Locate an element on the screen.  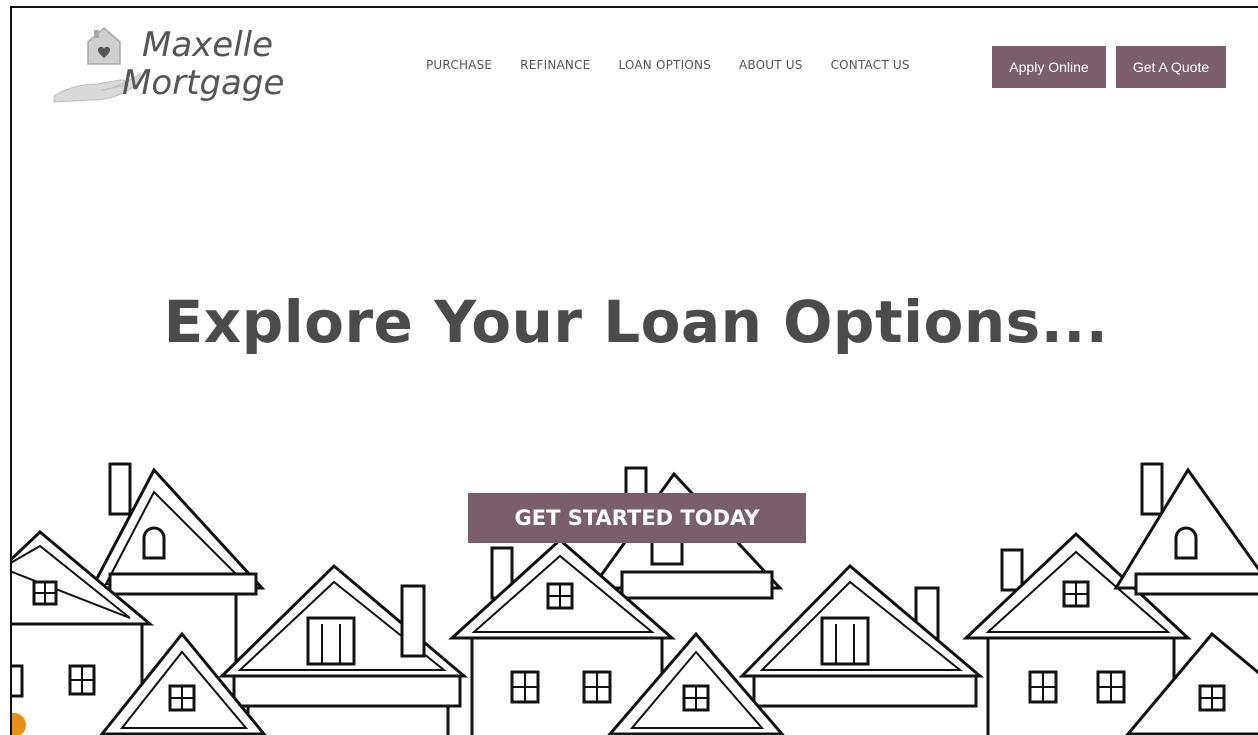
brand-line-2: Mortgage is located at coordinates (203, 83).